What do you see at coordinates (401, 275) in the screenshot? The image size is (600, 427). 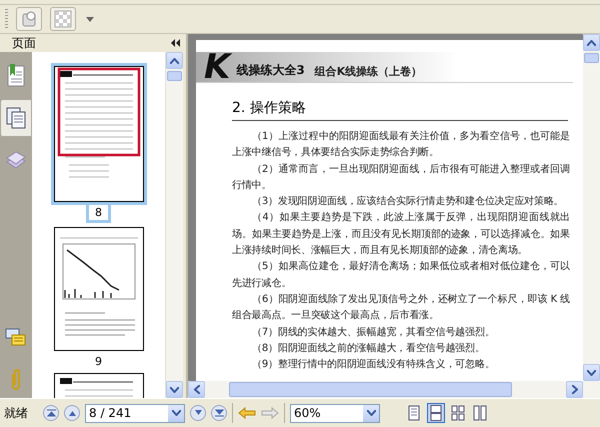 I see `paragraph: （5）如果高位建仓，最好清仓离场；如果低位或者相对低位建仓，可以先进行减仓。` at bounding box center [401, 275].